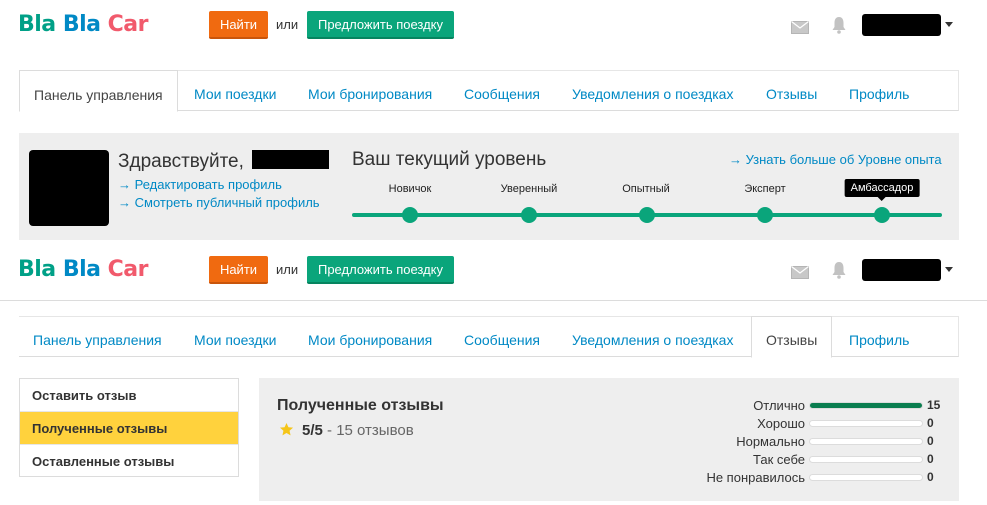 This screenshot has height=505, width=987. Describe the element at coordinates (129, 461) in the screenshot. I see `menu-given-reviews: Оставленные отзывы` at that location.